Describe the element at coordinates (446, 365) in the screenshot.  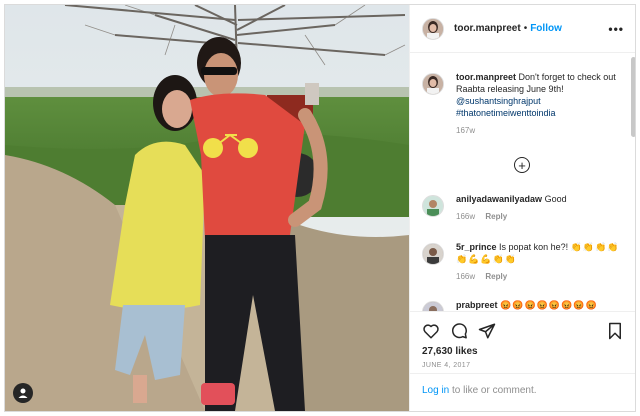
I see `post-date: JUNE 4, 2017` at that location.